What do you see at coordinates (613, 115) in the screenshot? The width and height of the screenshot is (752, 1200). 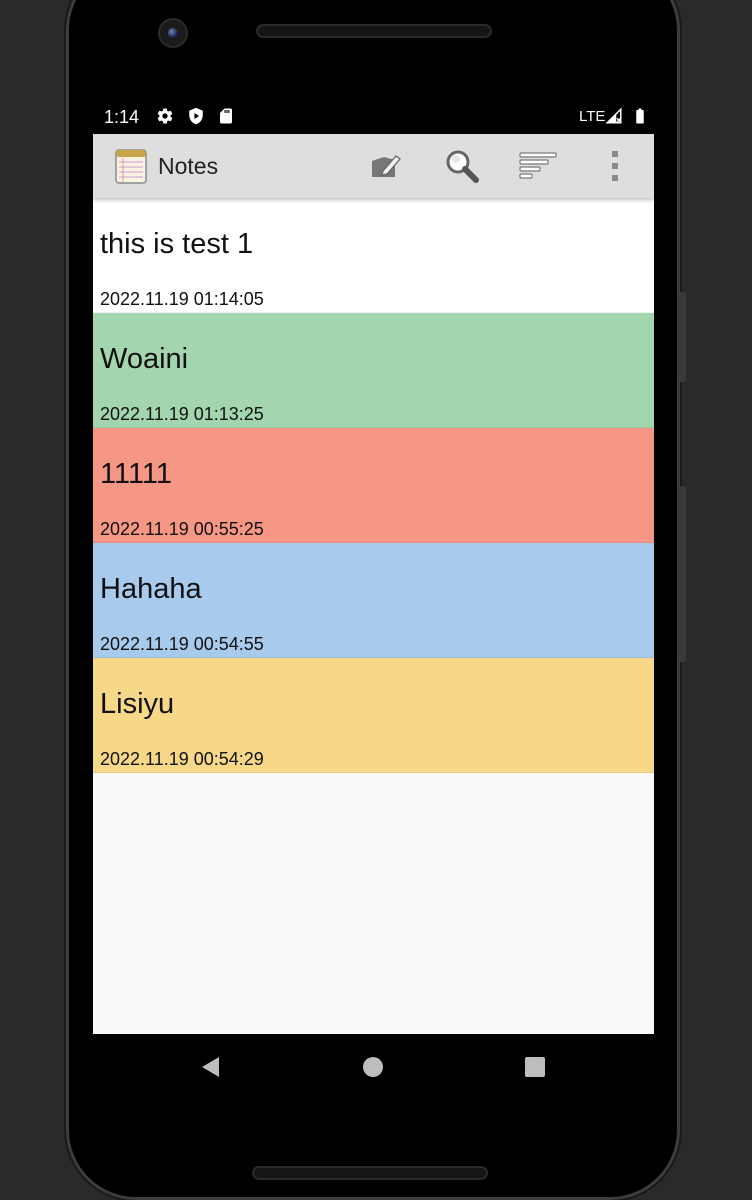 I see `signal-icon` at bounding box center [613, 115].